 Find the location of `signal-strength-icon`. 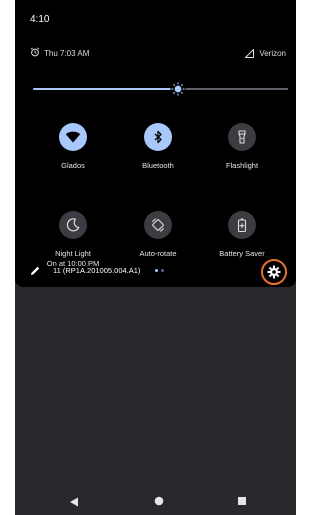

signal-strength-icon is located at coordinates (249, 54).